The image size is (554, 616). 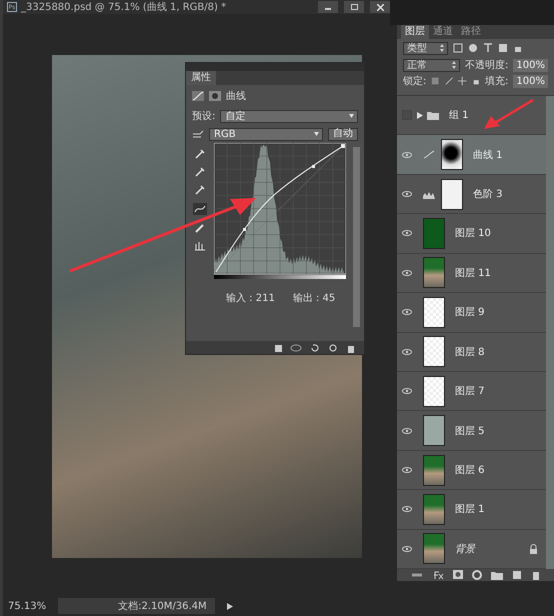 I want to click on opacity-label: 不透明度:, so click(x=486, y=65).